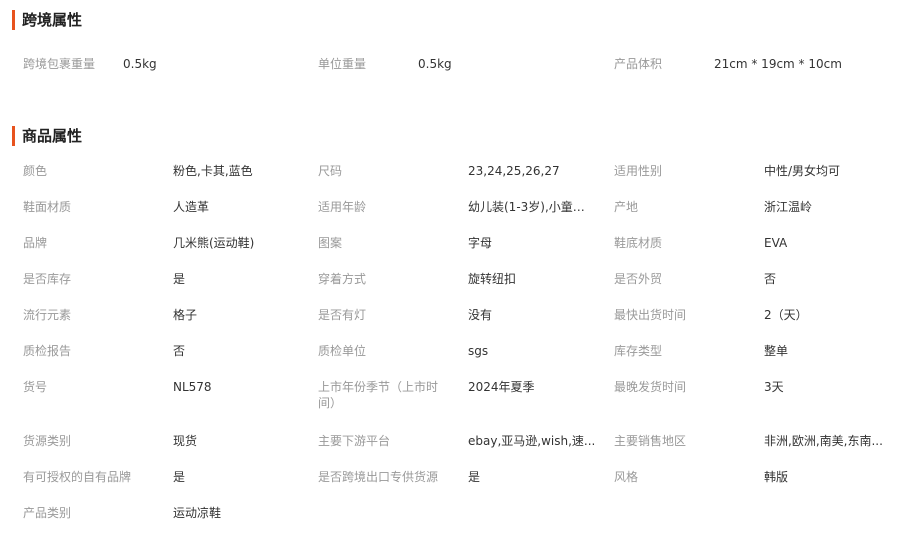 The width and height of the screenshot is (915, 537). Describe the element at coordinates (35, 243) in the screenshot. I see `attr-label: 品牌` at that location.